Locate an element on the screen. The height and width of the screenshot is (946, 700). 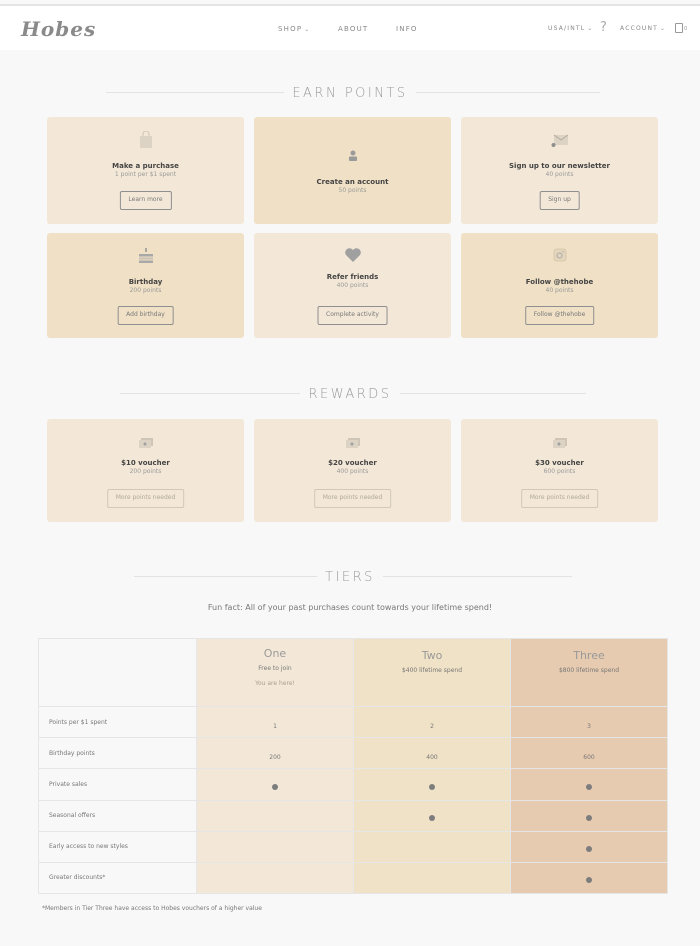
sign-up-button: Sign up is located at coordinates (559, 200).